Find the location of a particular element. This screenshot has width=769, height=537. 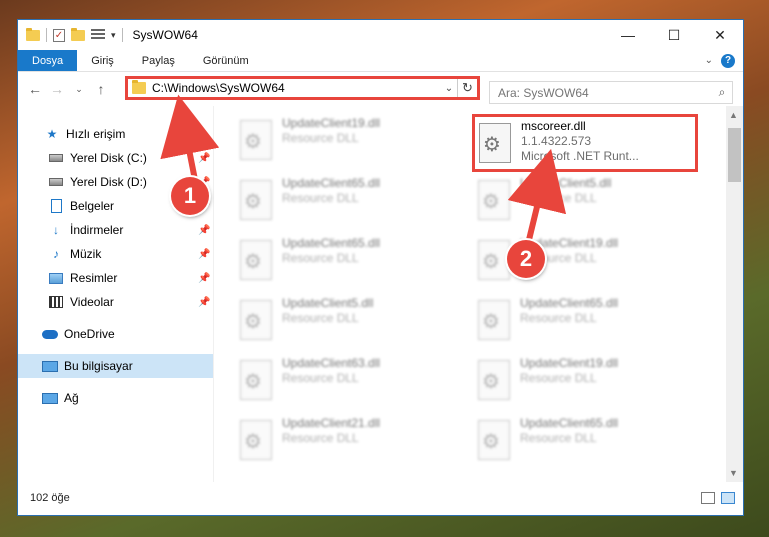

ribbon-help-area: ⌄ ? is located at coordinates (724, 60).